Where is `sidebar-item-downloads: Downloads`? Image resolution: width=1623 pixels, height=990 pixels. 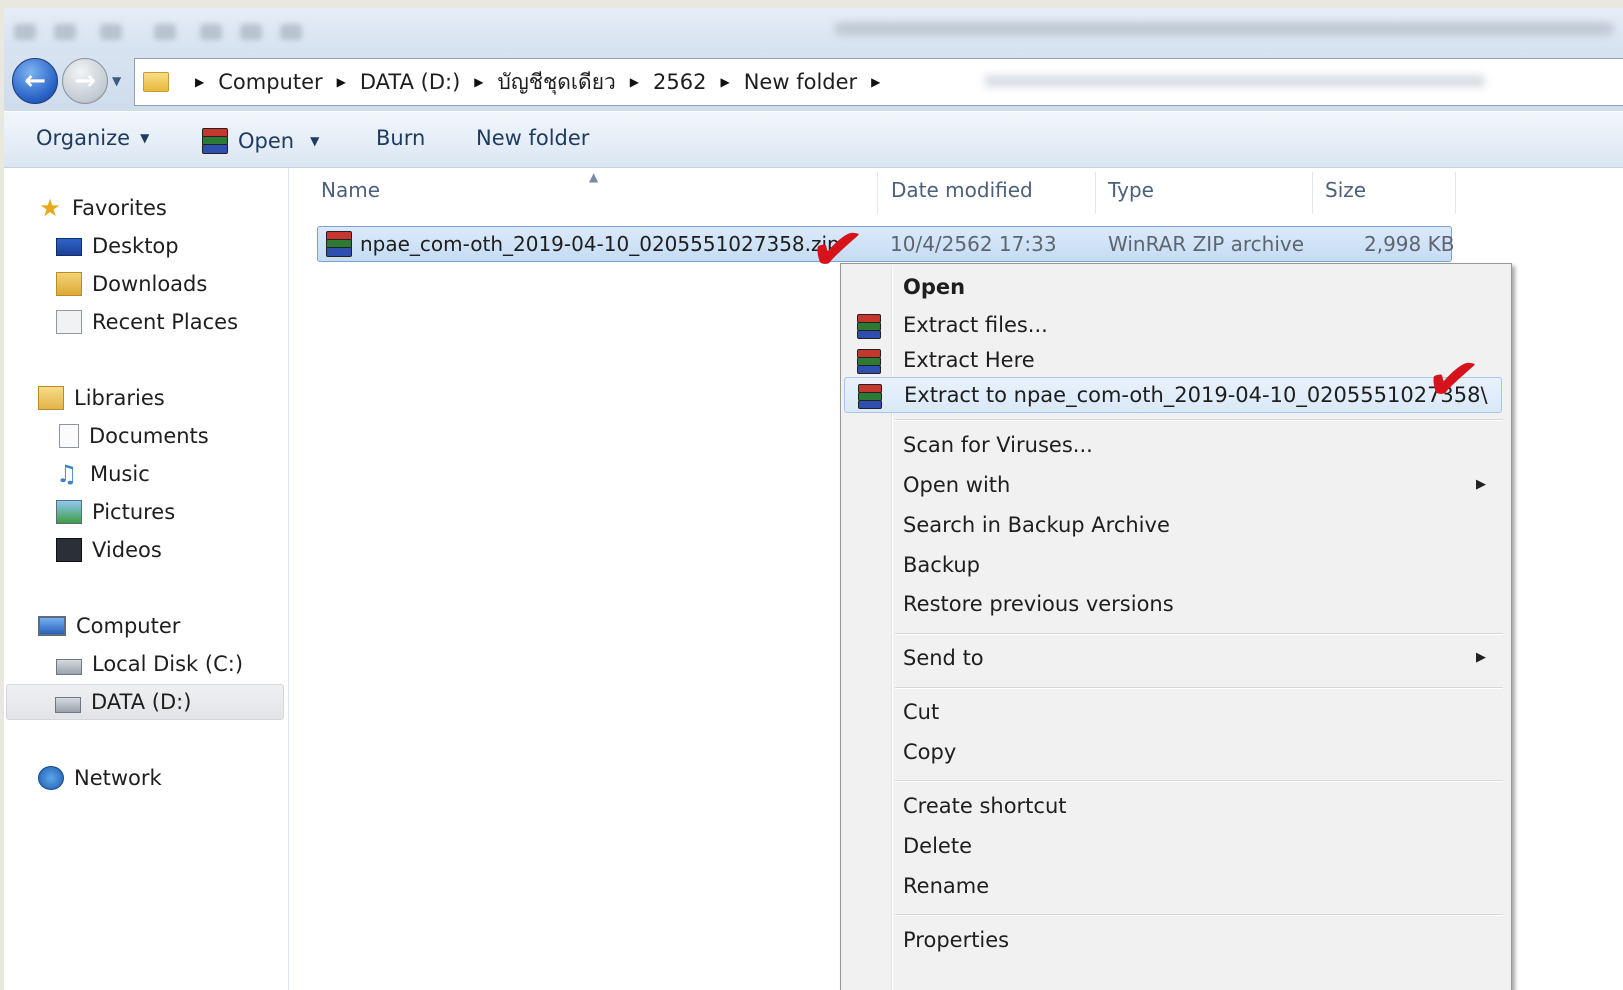
sidebar-item-downloads: Downloads is located at coordinates (131, 284).